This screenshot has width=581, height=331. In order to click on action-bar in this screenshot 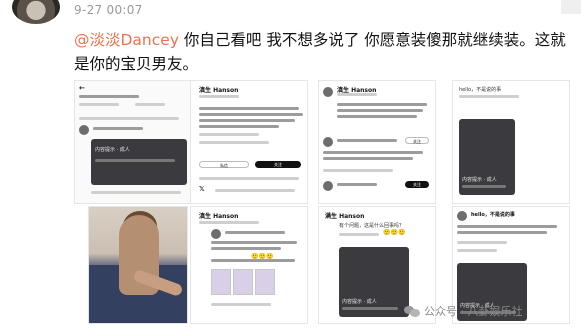, I will do `click(136, 192)`.